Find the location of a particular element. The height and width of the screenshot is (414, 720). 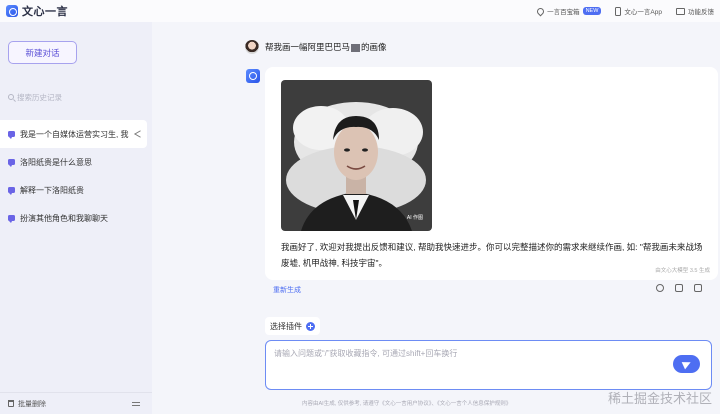

history-item: 扮演其他角色和我聊聊天 is located at coordinates (76, 218).